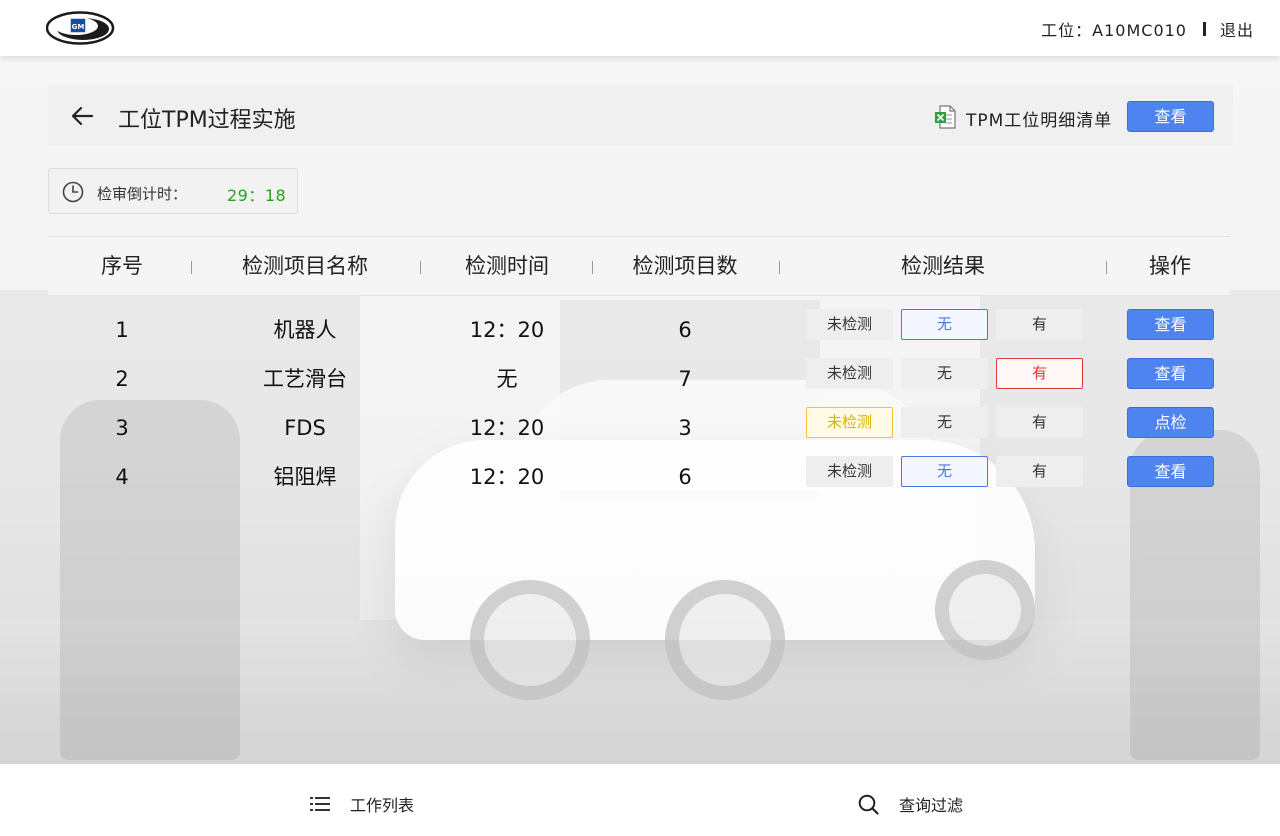 The height and width of the screenshot is (836, 1280). What do you see at coordinates (1170, 266) in the screenshot?
I see `column-header-action: 操作` at bounding box center [1170, 266].